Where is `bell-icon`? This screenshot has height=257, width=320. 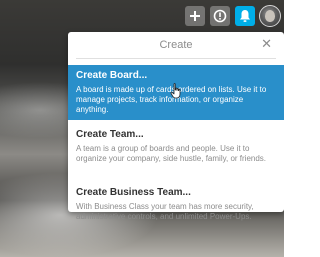
bell-icon is located at coordinates (245, 16).